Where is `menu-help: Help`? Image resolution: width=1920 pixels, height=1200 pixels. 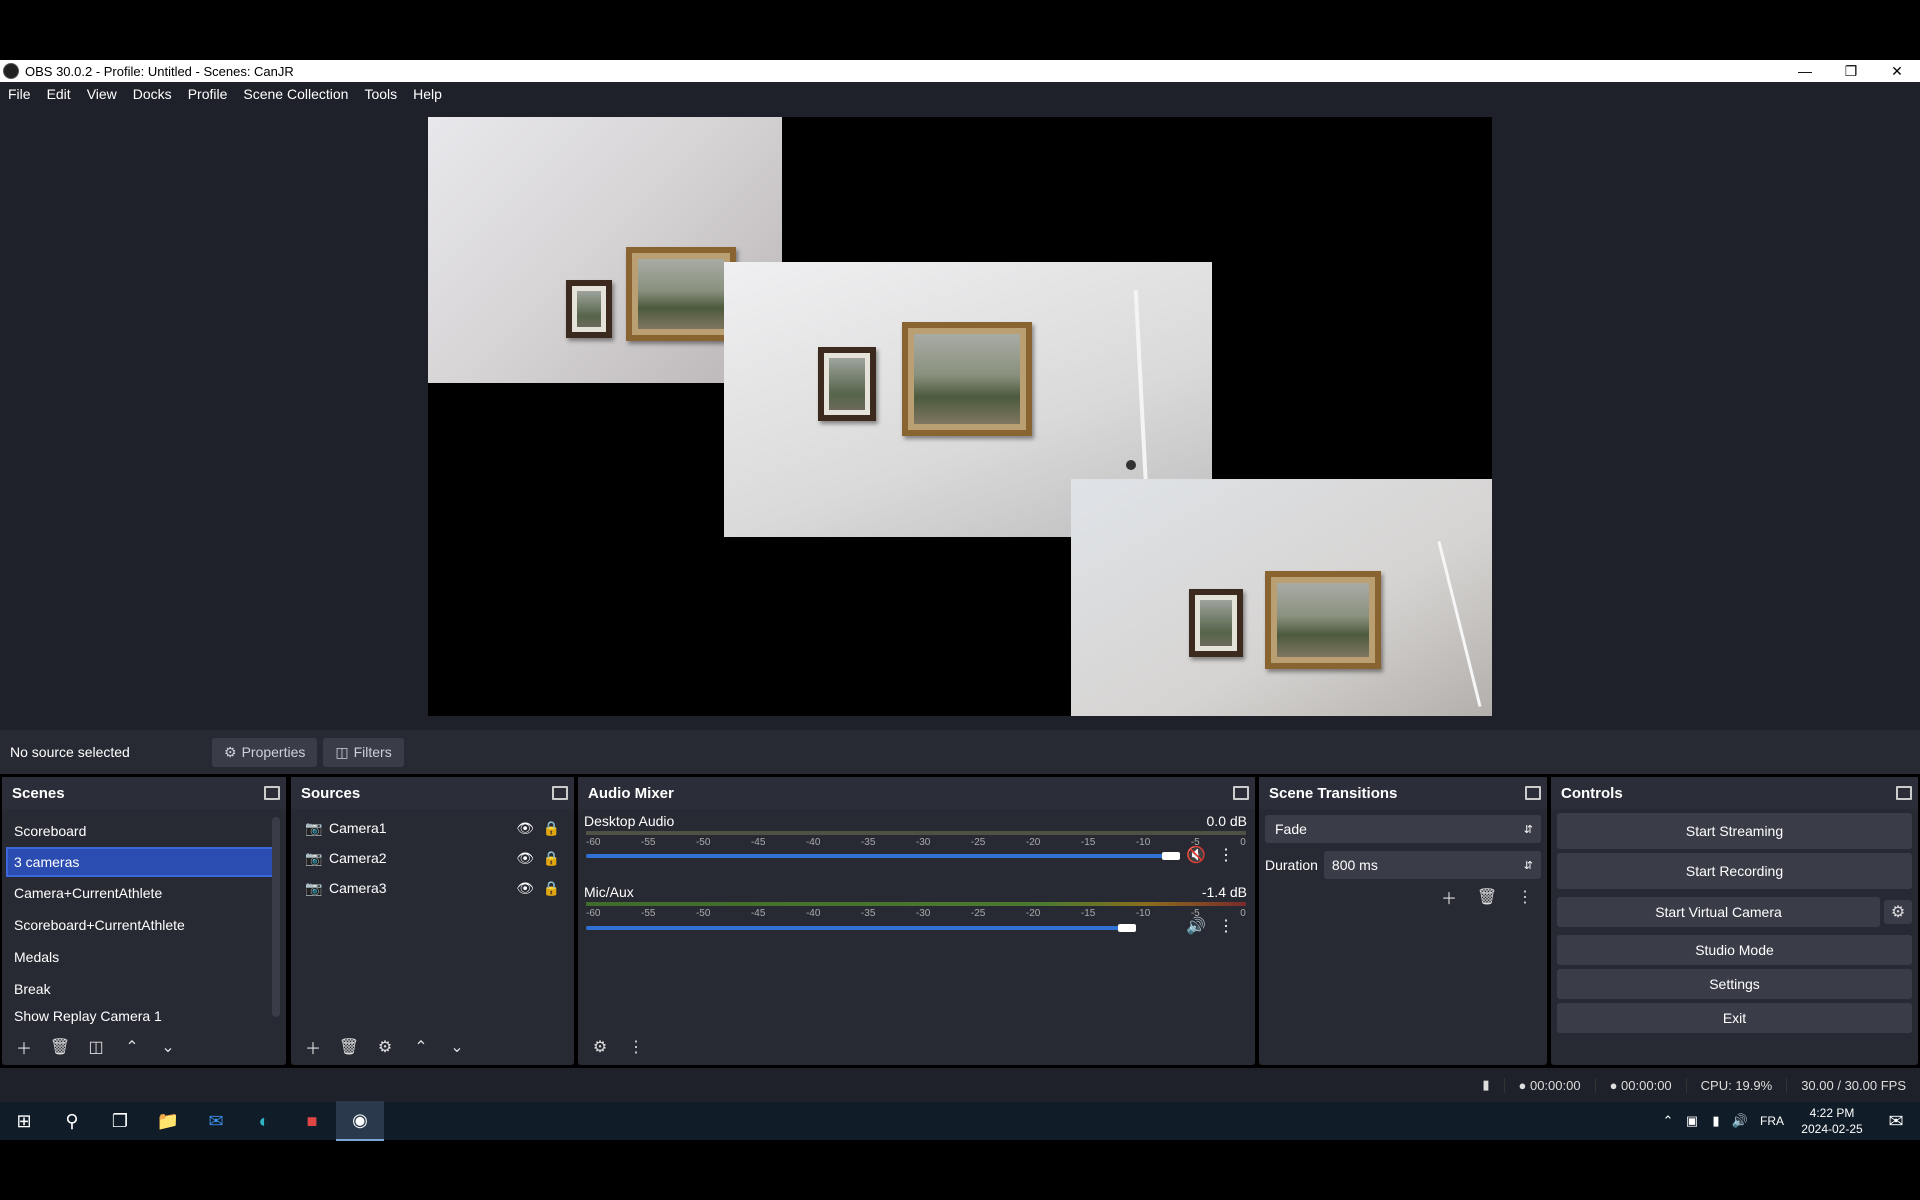
menu-help: Help is located at coordinates (427, 94).